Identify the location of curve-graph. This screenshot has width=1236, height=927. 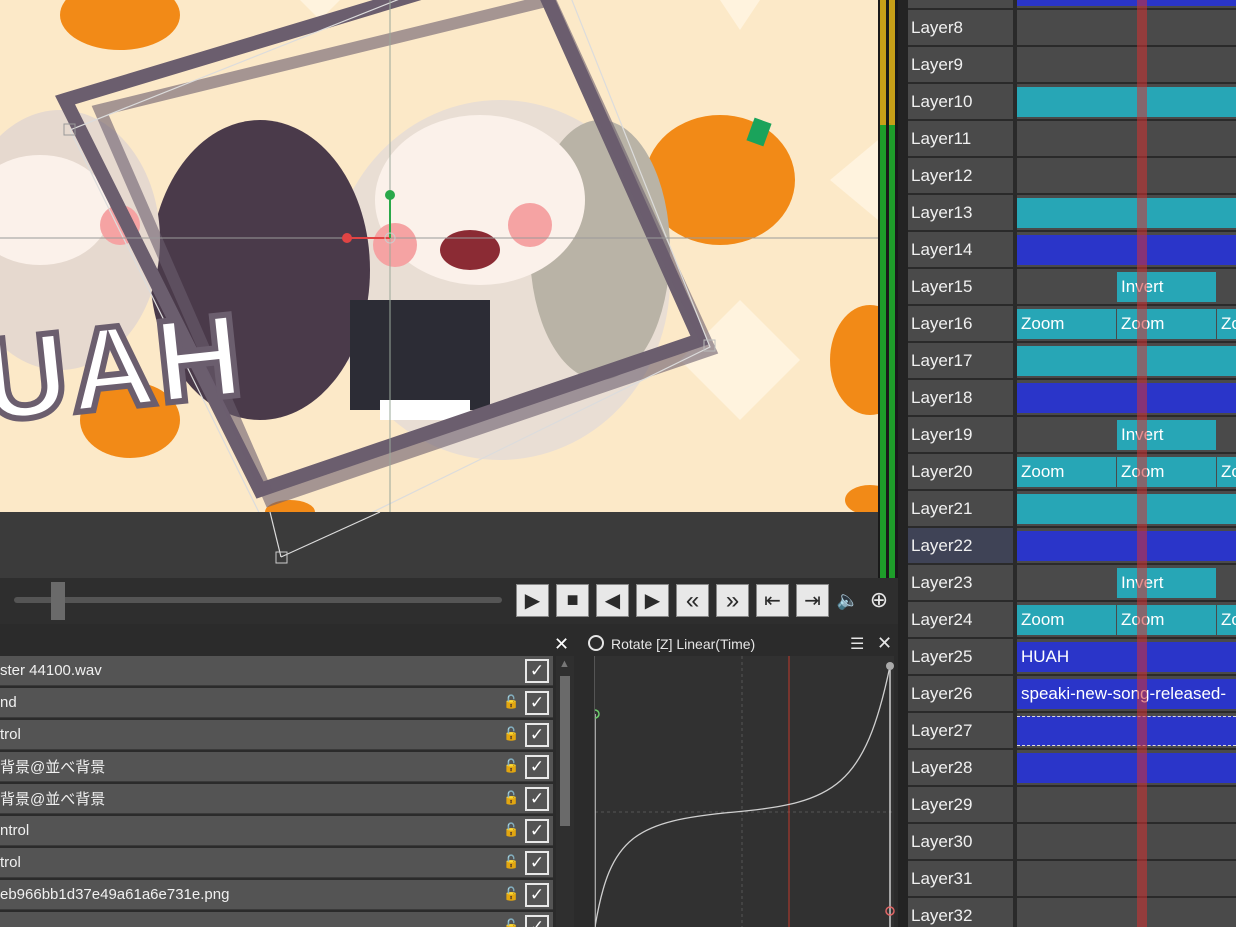
(742, 791).